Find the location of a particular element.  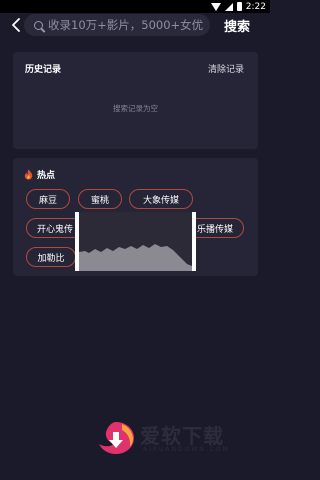

search-icon is located at coordinates (38, 25).